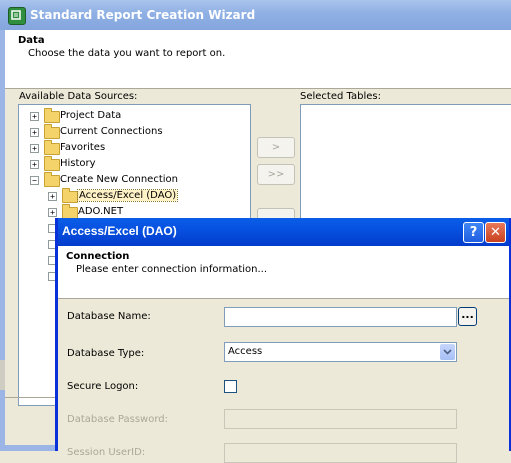 The height and width of the screenshot is (463, 511). Describe the element at coordinates (276, 174) in the screenshot. I see `add-all-tables-button: >>` at that location.